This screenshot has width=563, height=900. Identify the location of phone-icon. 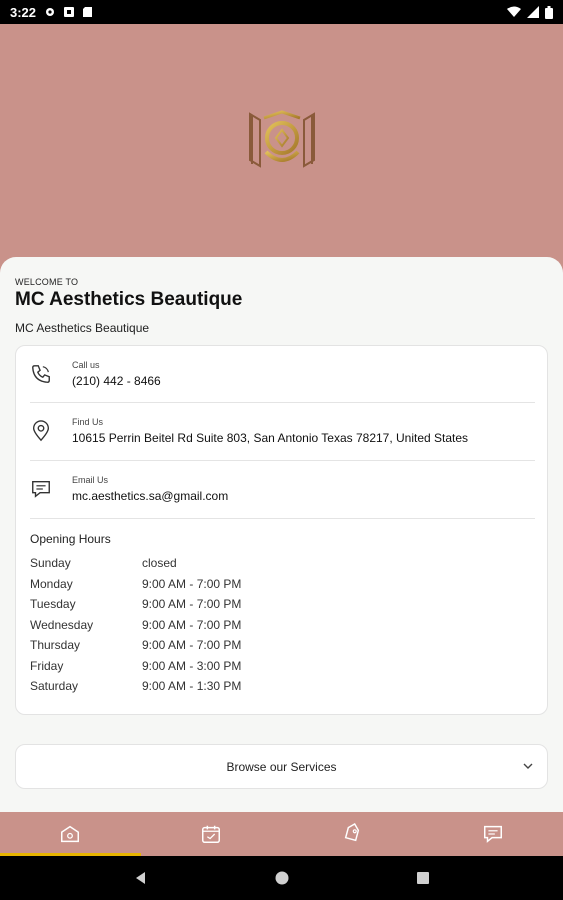
(41, 374).